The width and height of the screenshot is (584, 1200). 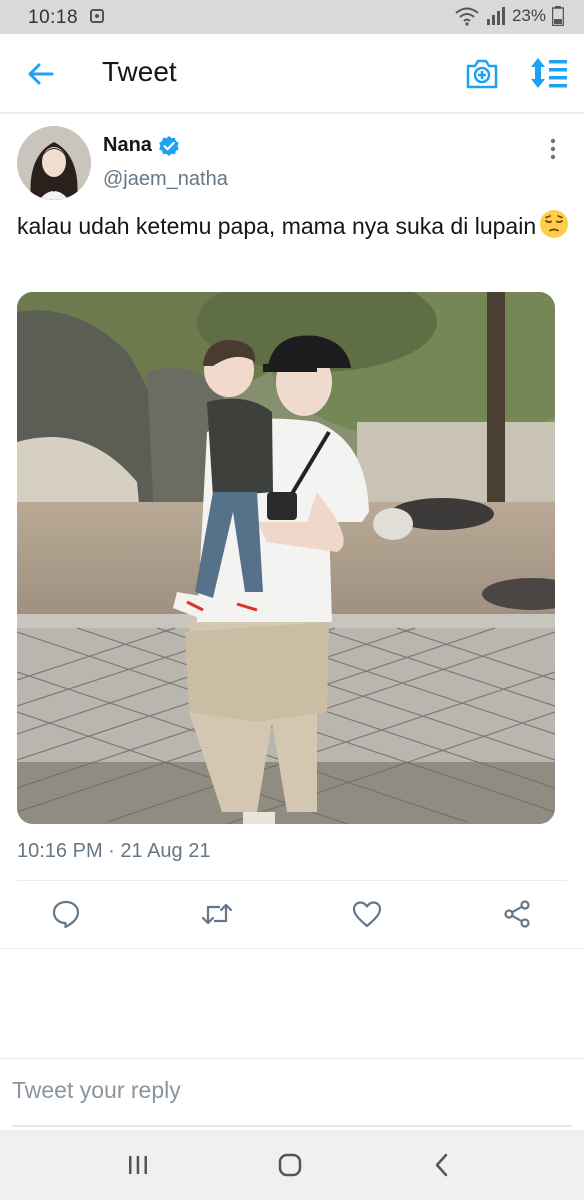 I want to click on sort-icon, so click(x=549, y=73).